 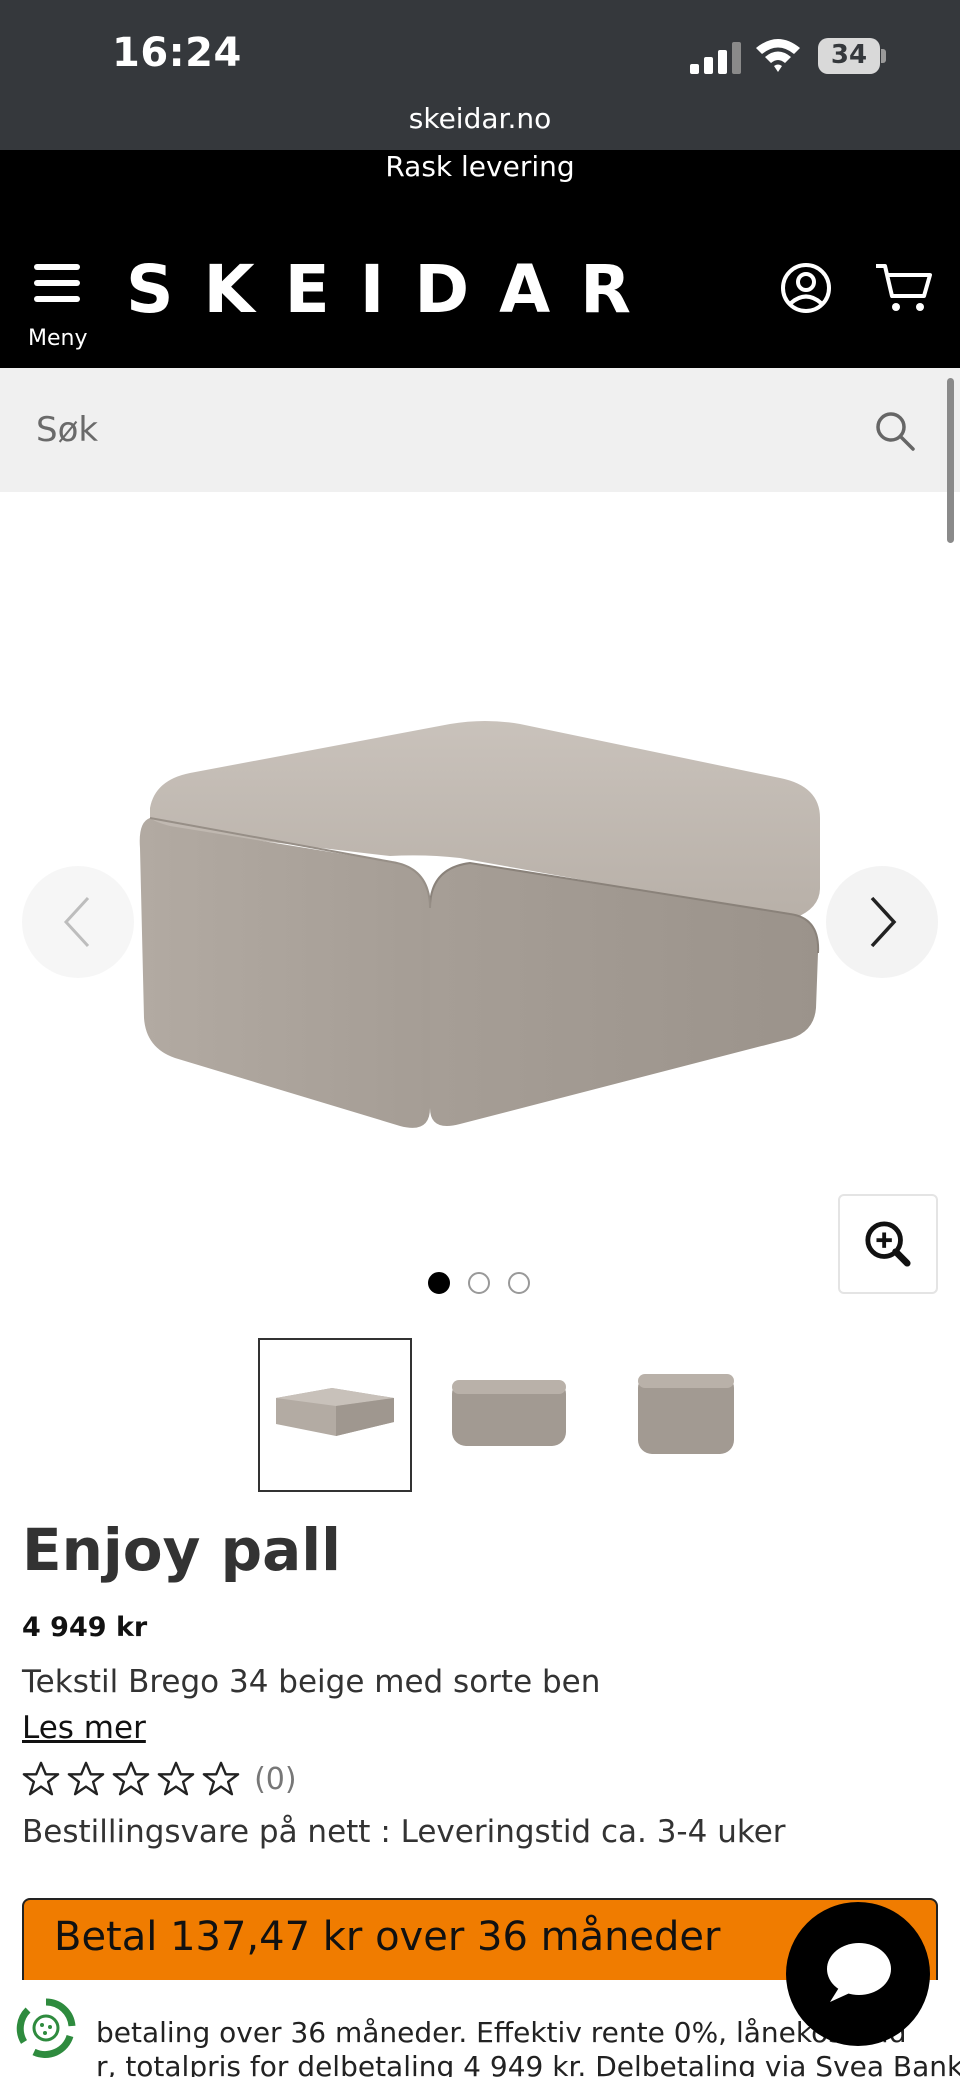 I want to click on previous-image-button, so click(x=78, y=922).